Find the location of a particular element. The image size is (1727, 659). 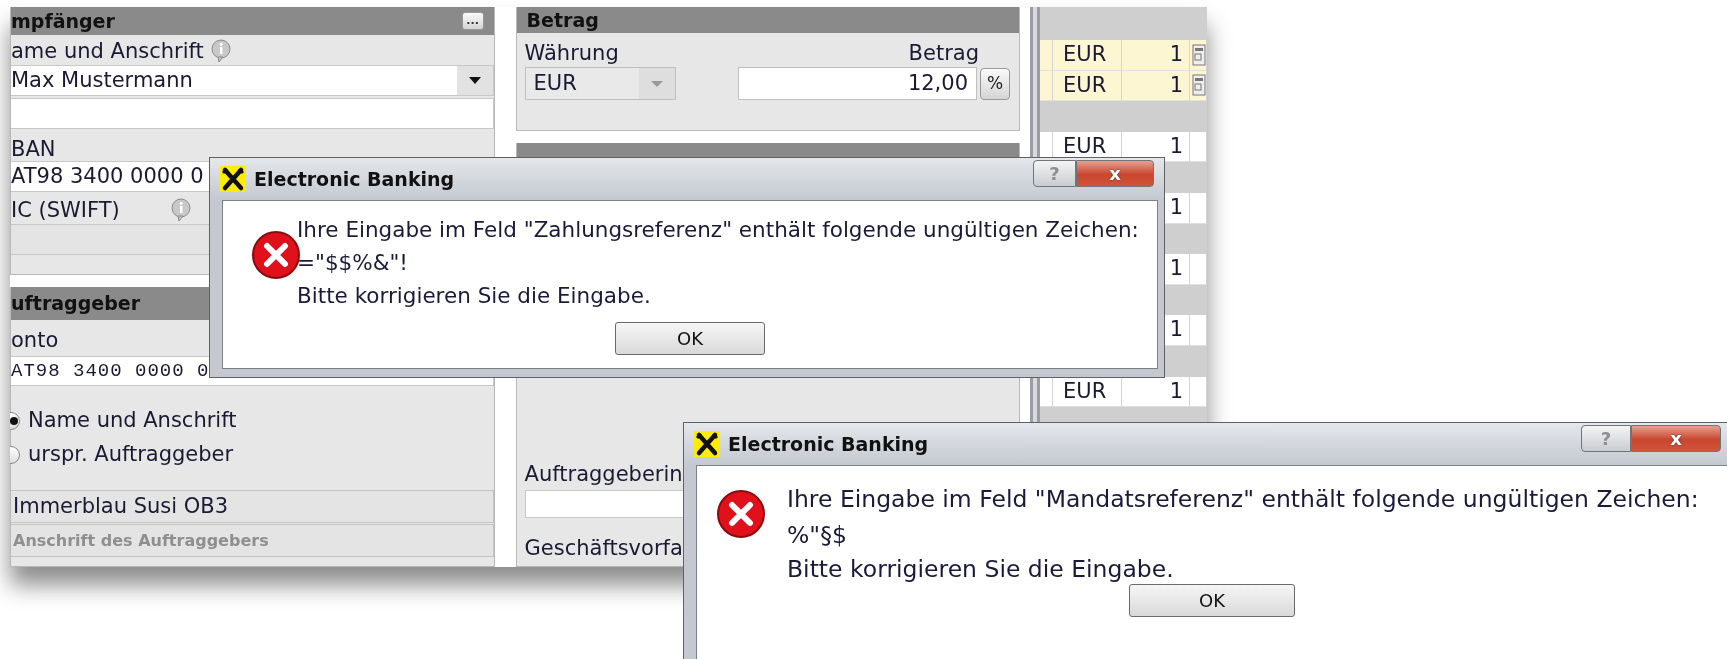

message-text: Ihre Eingabe im Feld "Zahlungsreferenz" enthält folgende ungültigen Zeichen: is located at coordinates (718, 230).